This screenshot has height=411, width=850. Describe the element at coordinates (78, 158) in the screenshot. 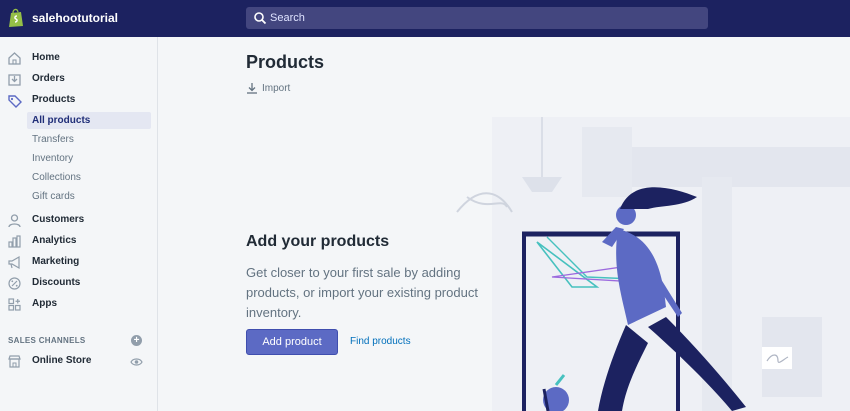

I see `sidebar-subitem-inventory: Inventory` at that location.